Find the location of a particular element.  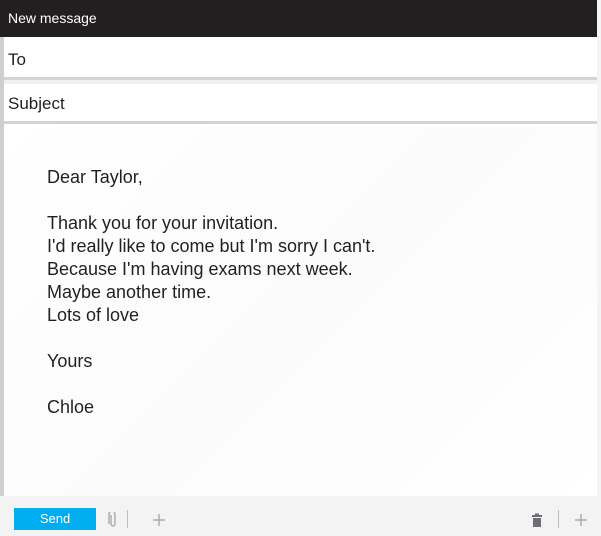

body-line: Thank you for your invitation. is located at coordinates (163, 223).